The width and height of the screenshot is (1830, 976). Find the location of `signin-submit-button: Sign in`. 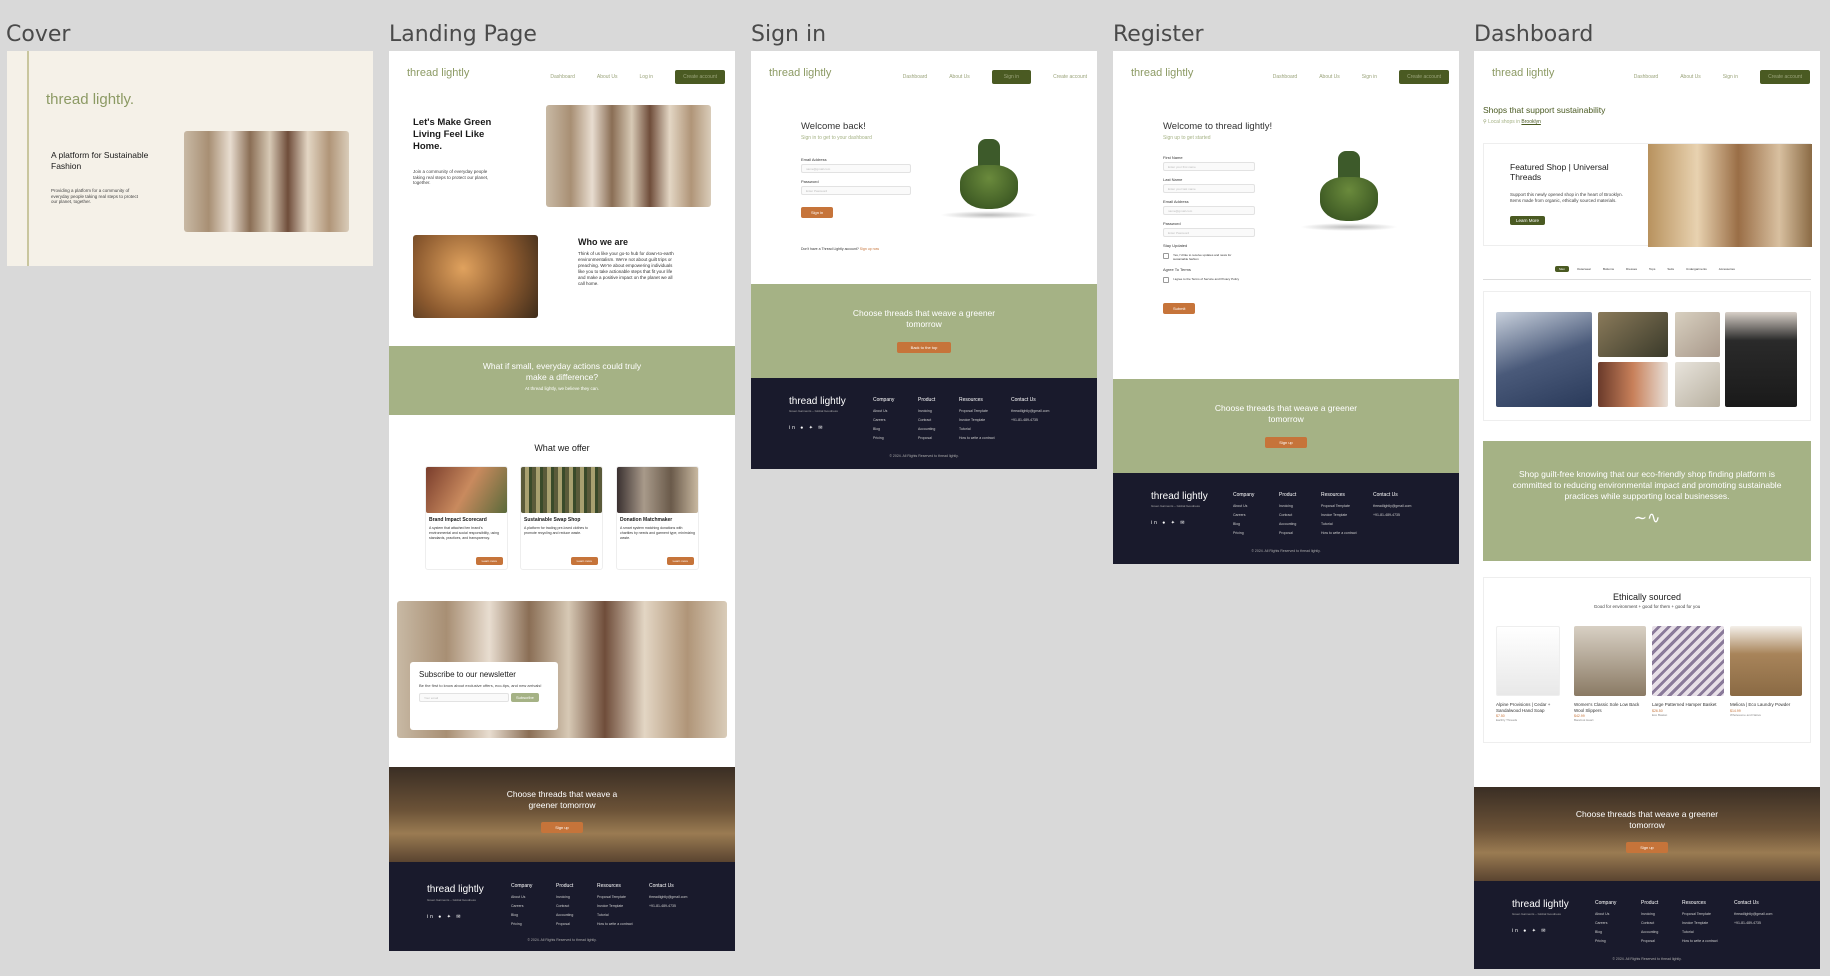

signin-submit-button: Sign in is located at coordinates (817, 212).